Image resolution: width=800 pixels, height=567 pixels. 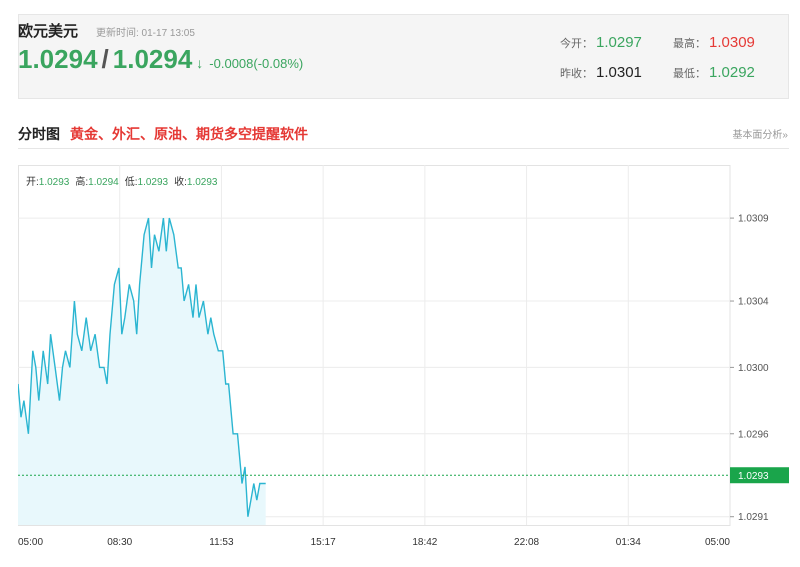 What do you see at coordinates (689, 44) in the screenshot?
I see `high-label: 最高：` at bounding box center [689, 44].